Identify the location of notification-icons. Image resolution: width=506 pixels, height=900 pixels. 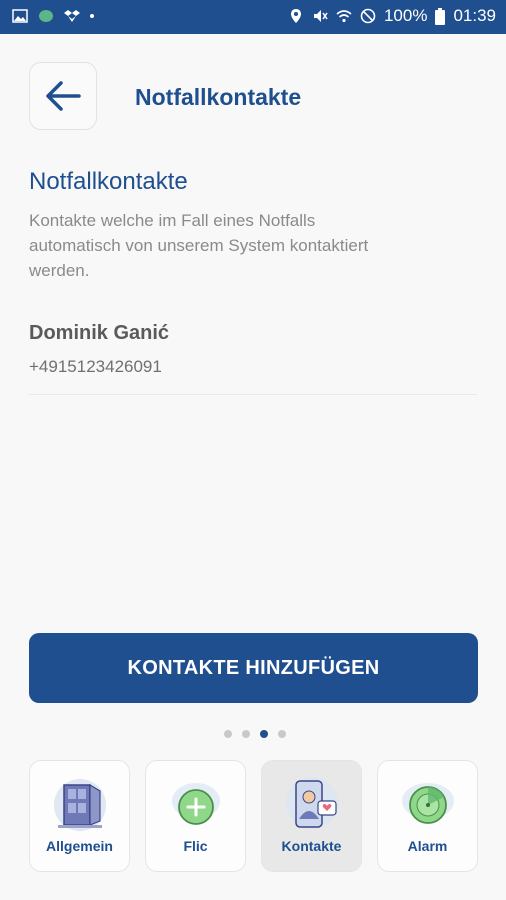
(53, 16).